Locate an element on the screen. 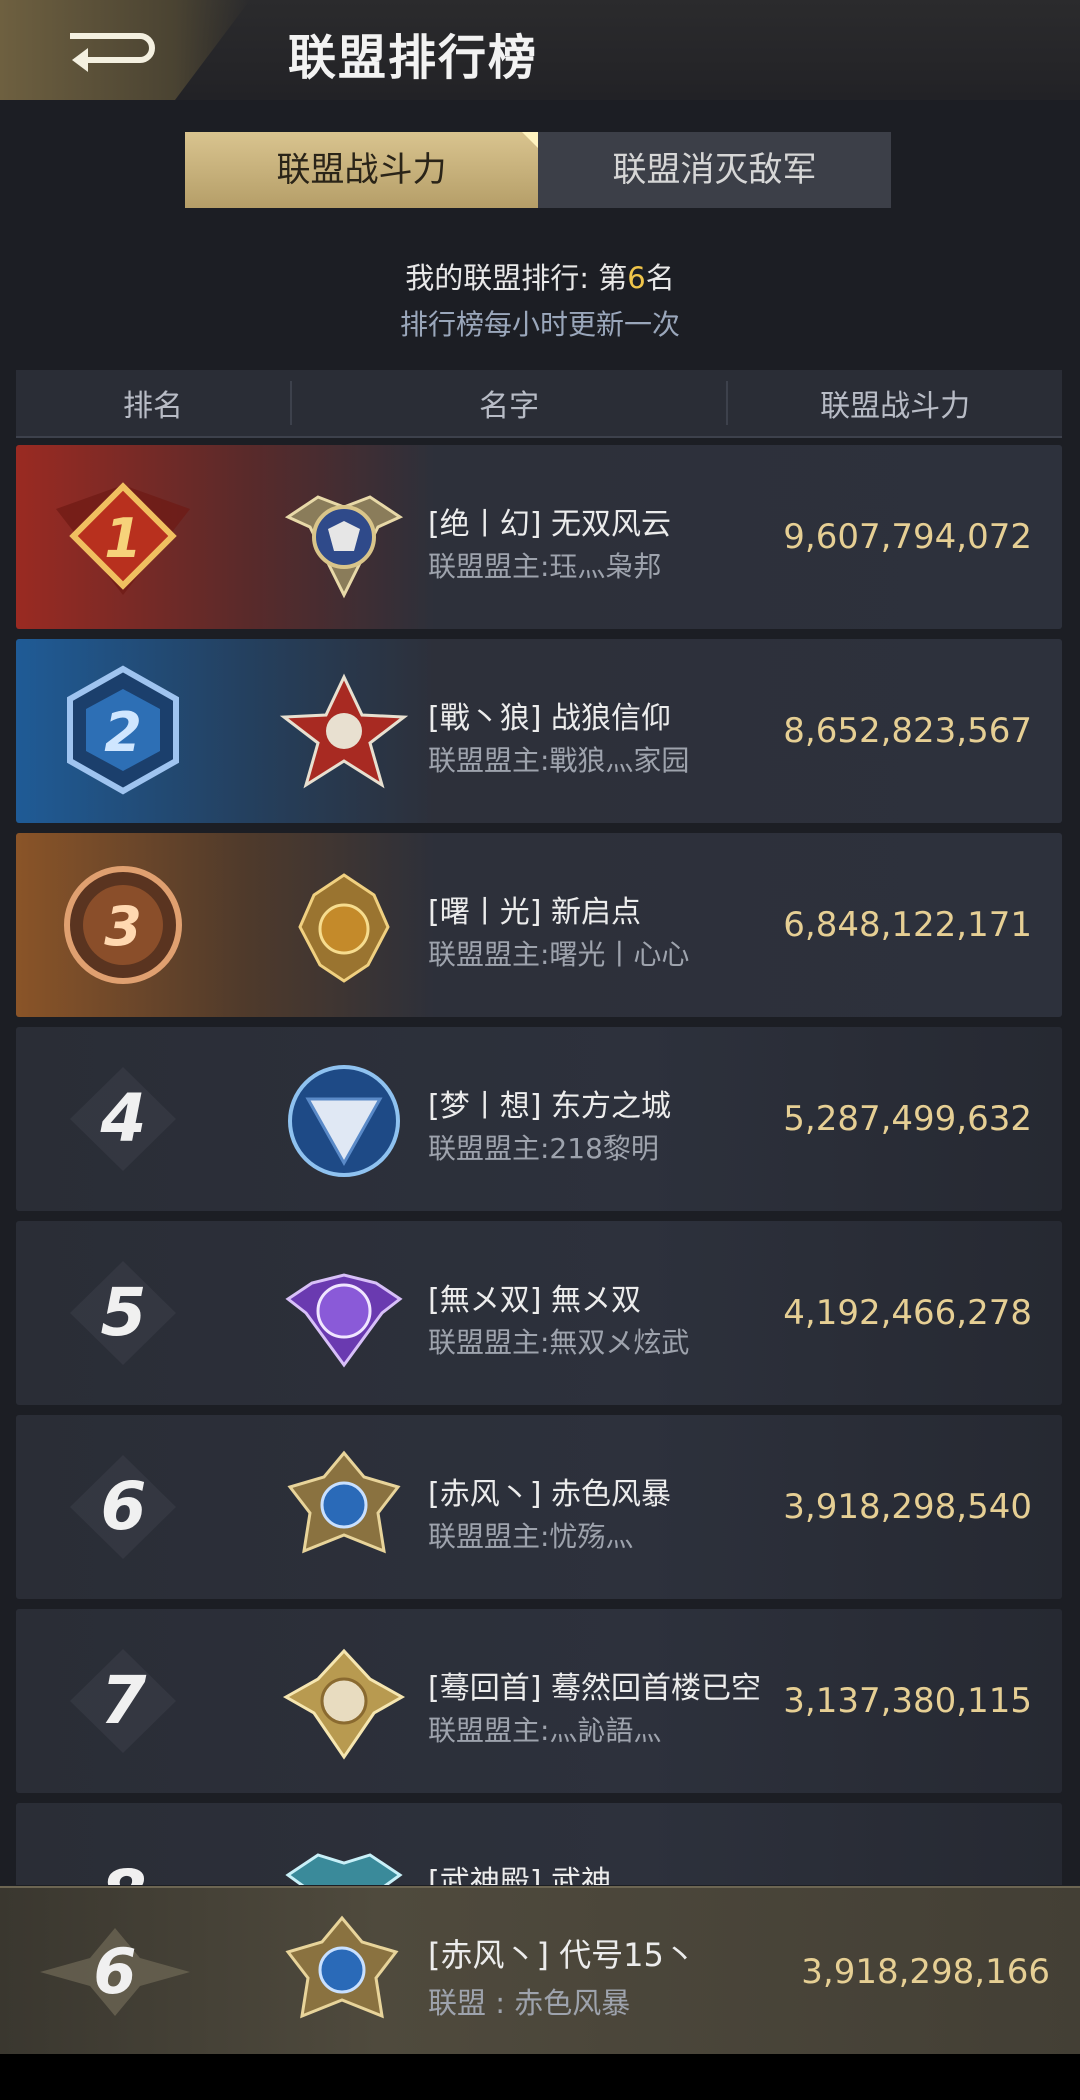  alliance-name: [绝丨幻] 无双风云 is located at coordinates (549, 524).